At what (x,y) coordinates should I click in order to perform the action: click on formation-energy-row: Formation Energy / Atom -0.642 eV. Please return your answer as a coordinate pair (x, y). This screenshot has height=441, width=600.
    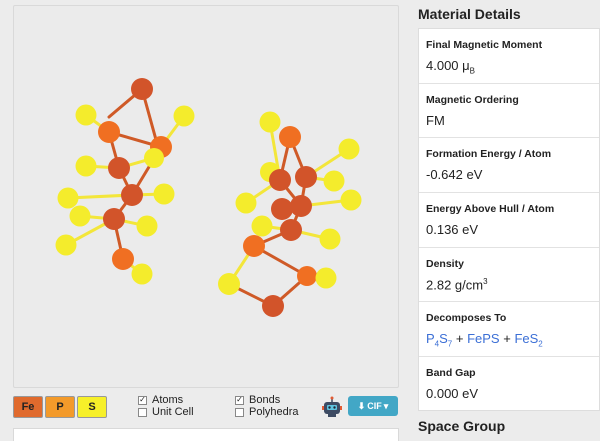
    Looking at the image, I should click on (509, 166).